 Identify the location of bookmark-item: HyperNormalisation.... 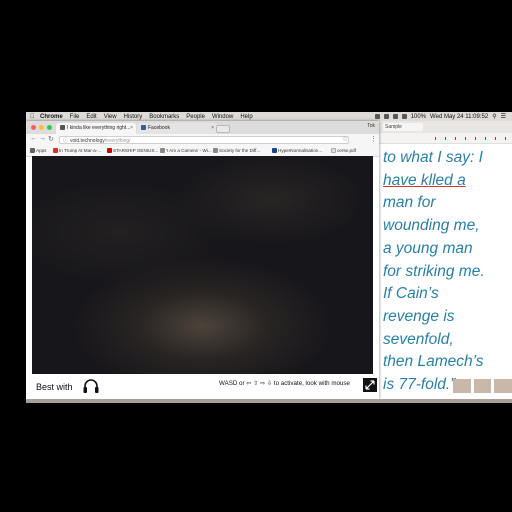
(297, 151).